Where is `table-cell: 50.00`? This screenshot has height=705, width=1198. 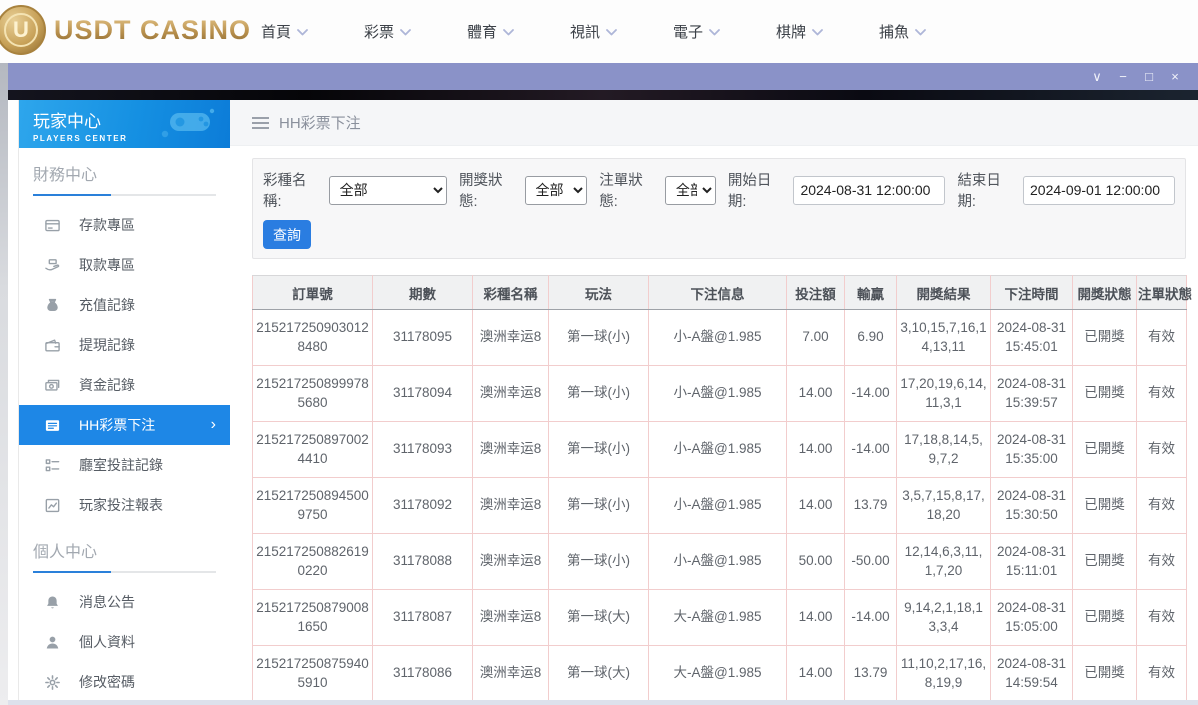 table-cell: 50.00 is located at coordinates (815, 561).